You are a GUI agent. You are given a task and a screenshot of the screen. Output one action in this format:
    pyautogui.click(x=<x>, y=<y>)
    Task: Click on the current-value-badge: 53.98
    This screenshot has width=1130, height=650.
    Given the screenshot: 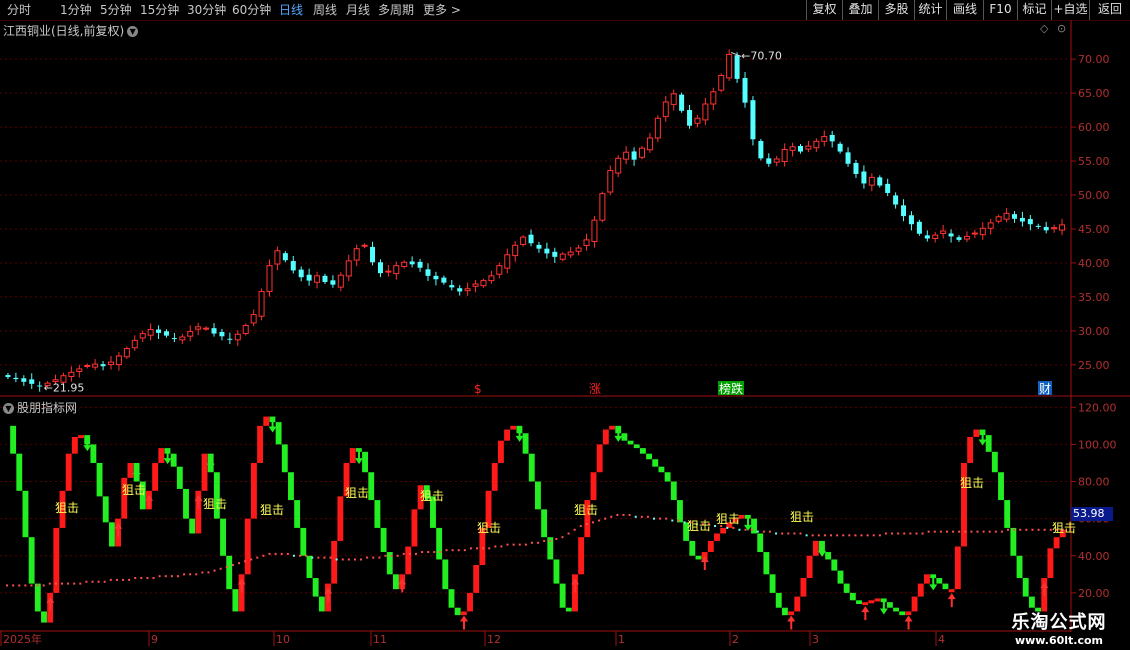 What is the action you would take?
    pyautogui.click(x=1092, y=514)
    